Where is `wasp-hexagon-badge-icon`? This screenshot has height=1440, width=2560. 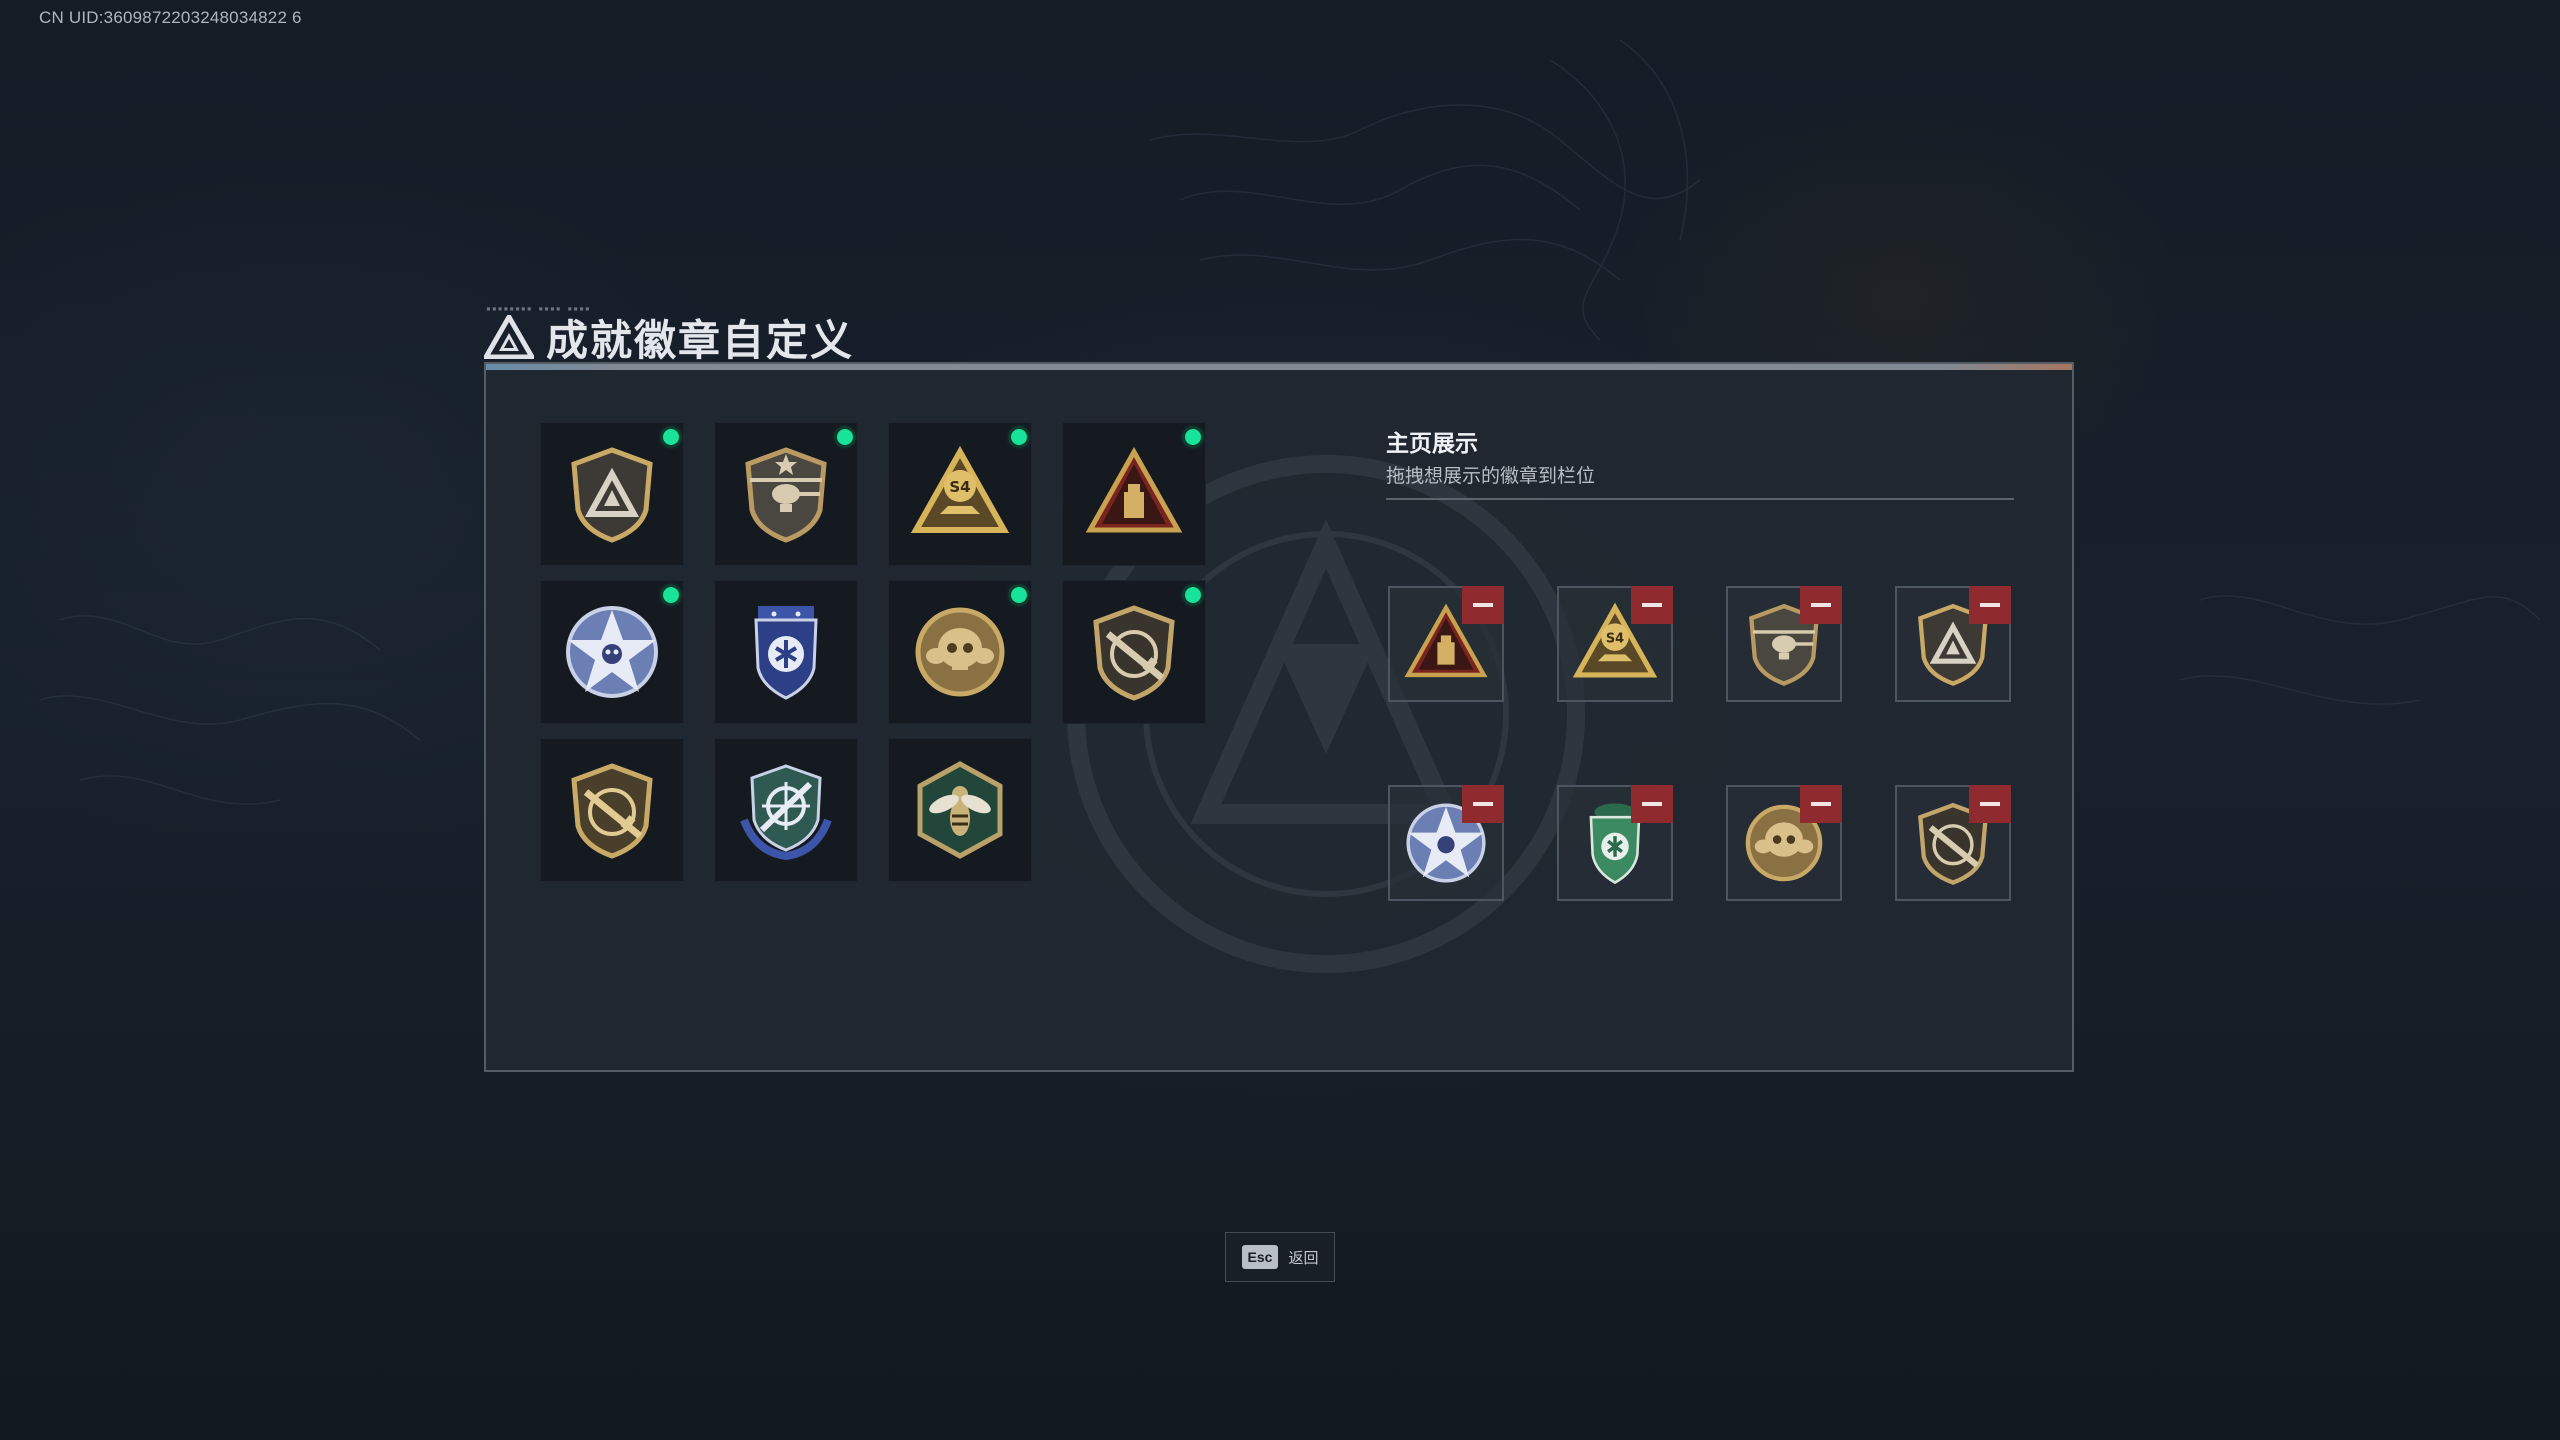
wasp-hexagon-badge-icon is located at coordinates (960, 810).